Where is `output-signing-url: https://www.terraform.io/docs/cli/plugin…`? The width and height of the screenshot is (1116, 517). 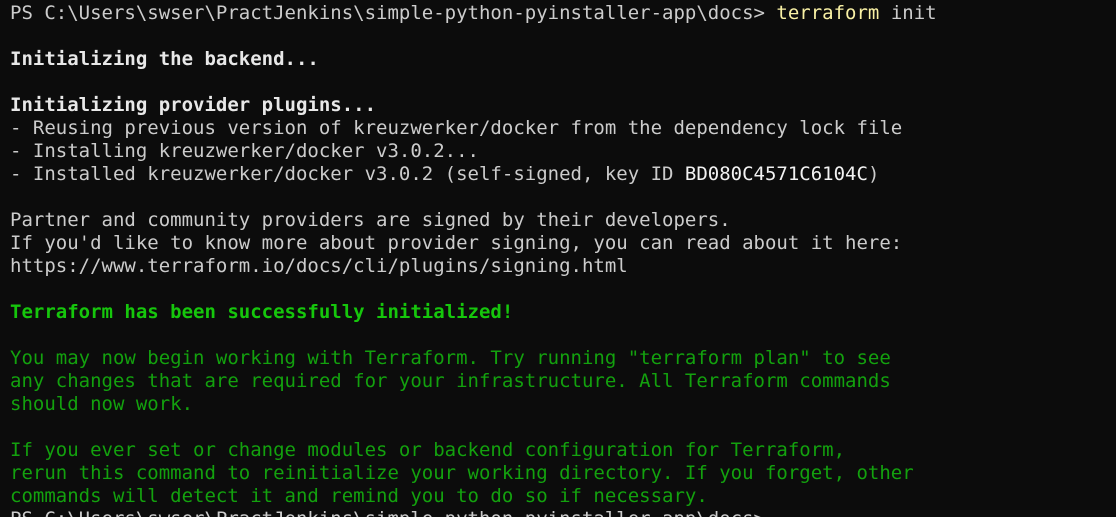
output-signing-url: https://www.terraform.io/docs/cli/plugin… is located at coordinates (563, 266).